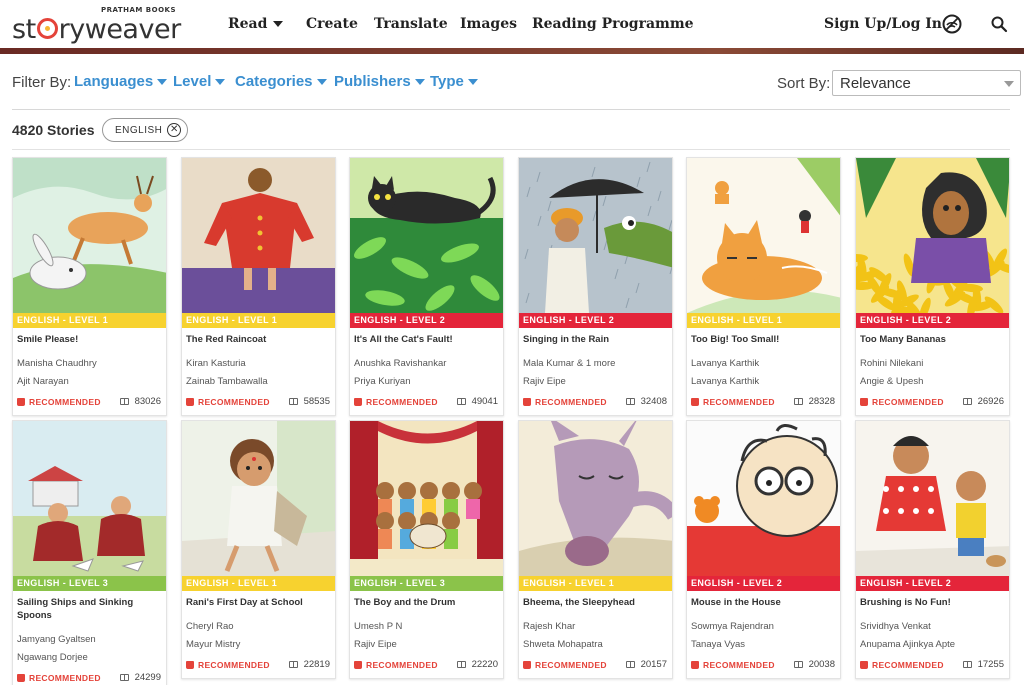 The image size is (1024, 685). I want to click on read-count: 17255, so click(983, 664).